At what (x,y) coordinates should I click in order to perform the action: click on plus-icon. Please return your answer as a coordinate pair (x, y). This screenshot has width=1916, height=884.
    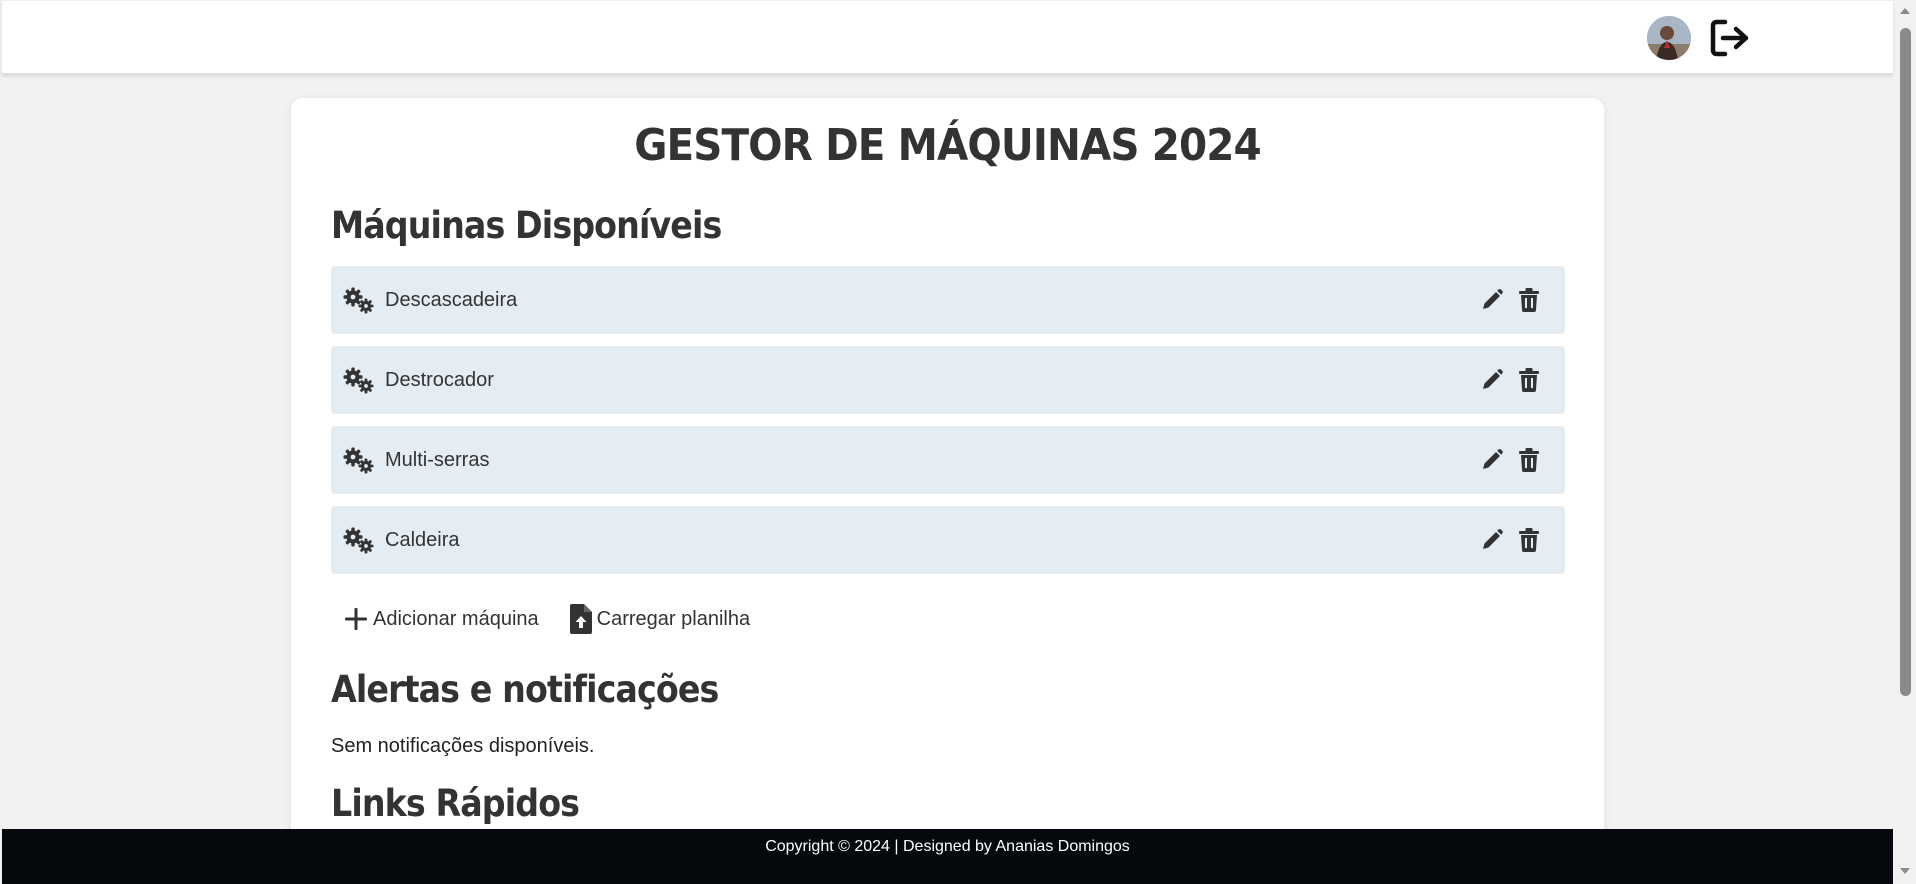
    Looking at the image, I should click on (356, 619).